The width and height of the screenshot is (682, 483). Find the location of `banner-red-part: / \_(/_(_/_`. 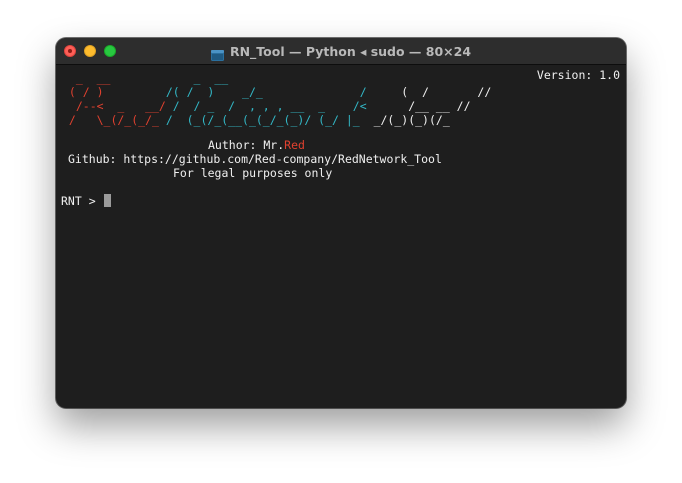

banner-red-part: / \_(/_(_/_ is located at coordinates (110, 120).